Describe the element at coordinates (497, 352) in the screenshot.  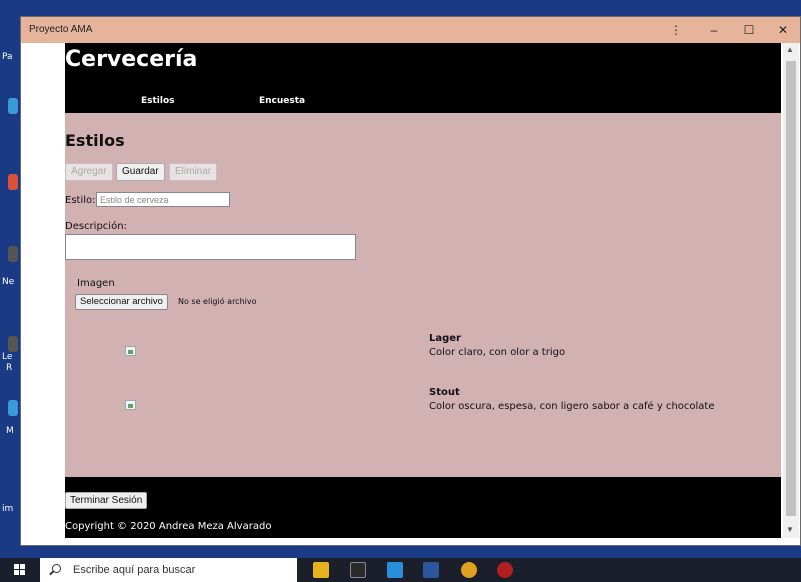
I see `beer-description: Color claro, con olor a trigo` at that location.